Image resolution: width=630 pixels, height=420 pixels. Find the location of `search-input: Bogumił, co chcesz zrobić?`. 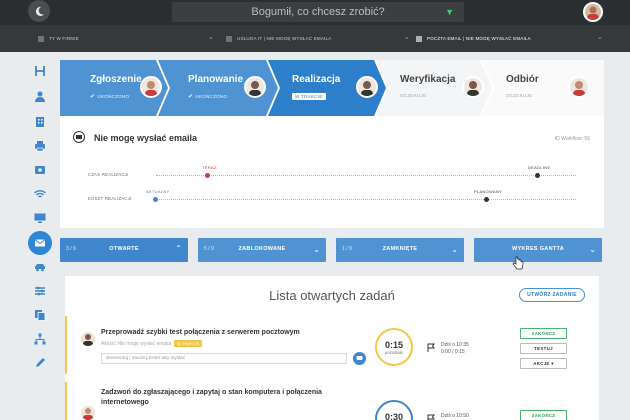

search-input: Bogumił, co chcesz zrobić? is located at coordinates (317, 12).